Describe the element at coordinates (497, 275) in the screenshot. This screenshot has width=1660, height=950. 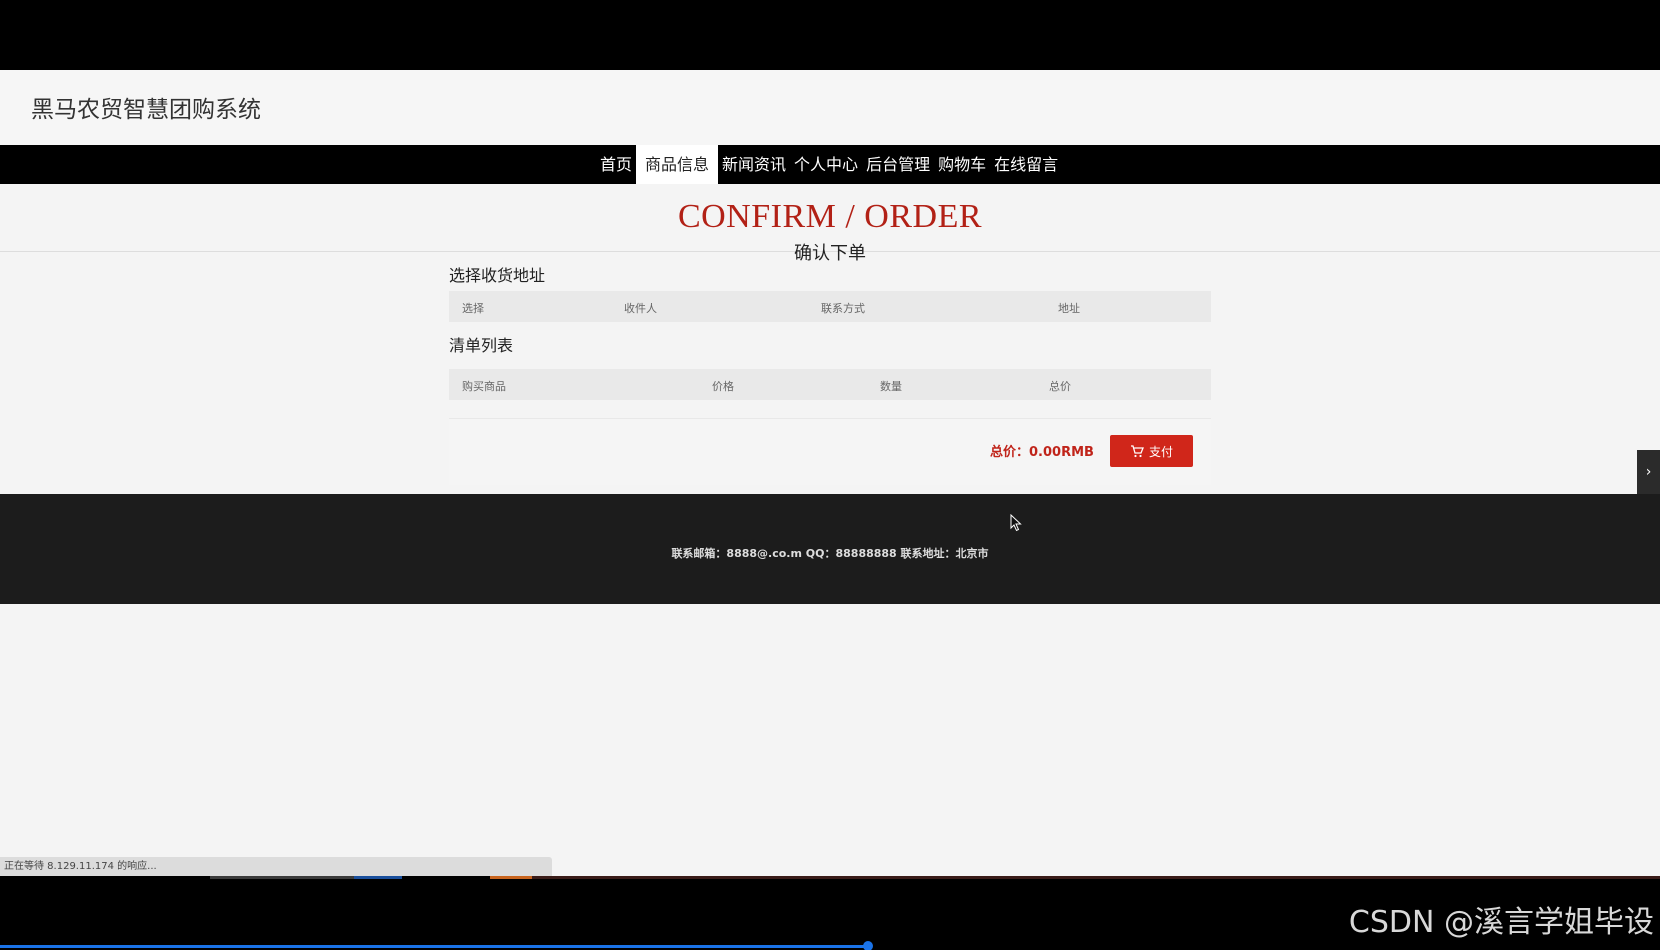
I see `address-section-title: 选择收货地址` at that location.